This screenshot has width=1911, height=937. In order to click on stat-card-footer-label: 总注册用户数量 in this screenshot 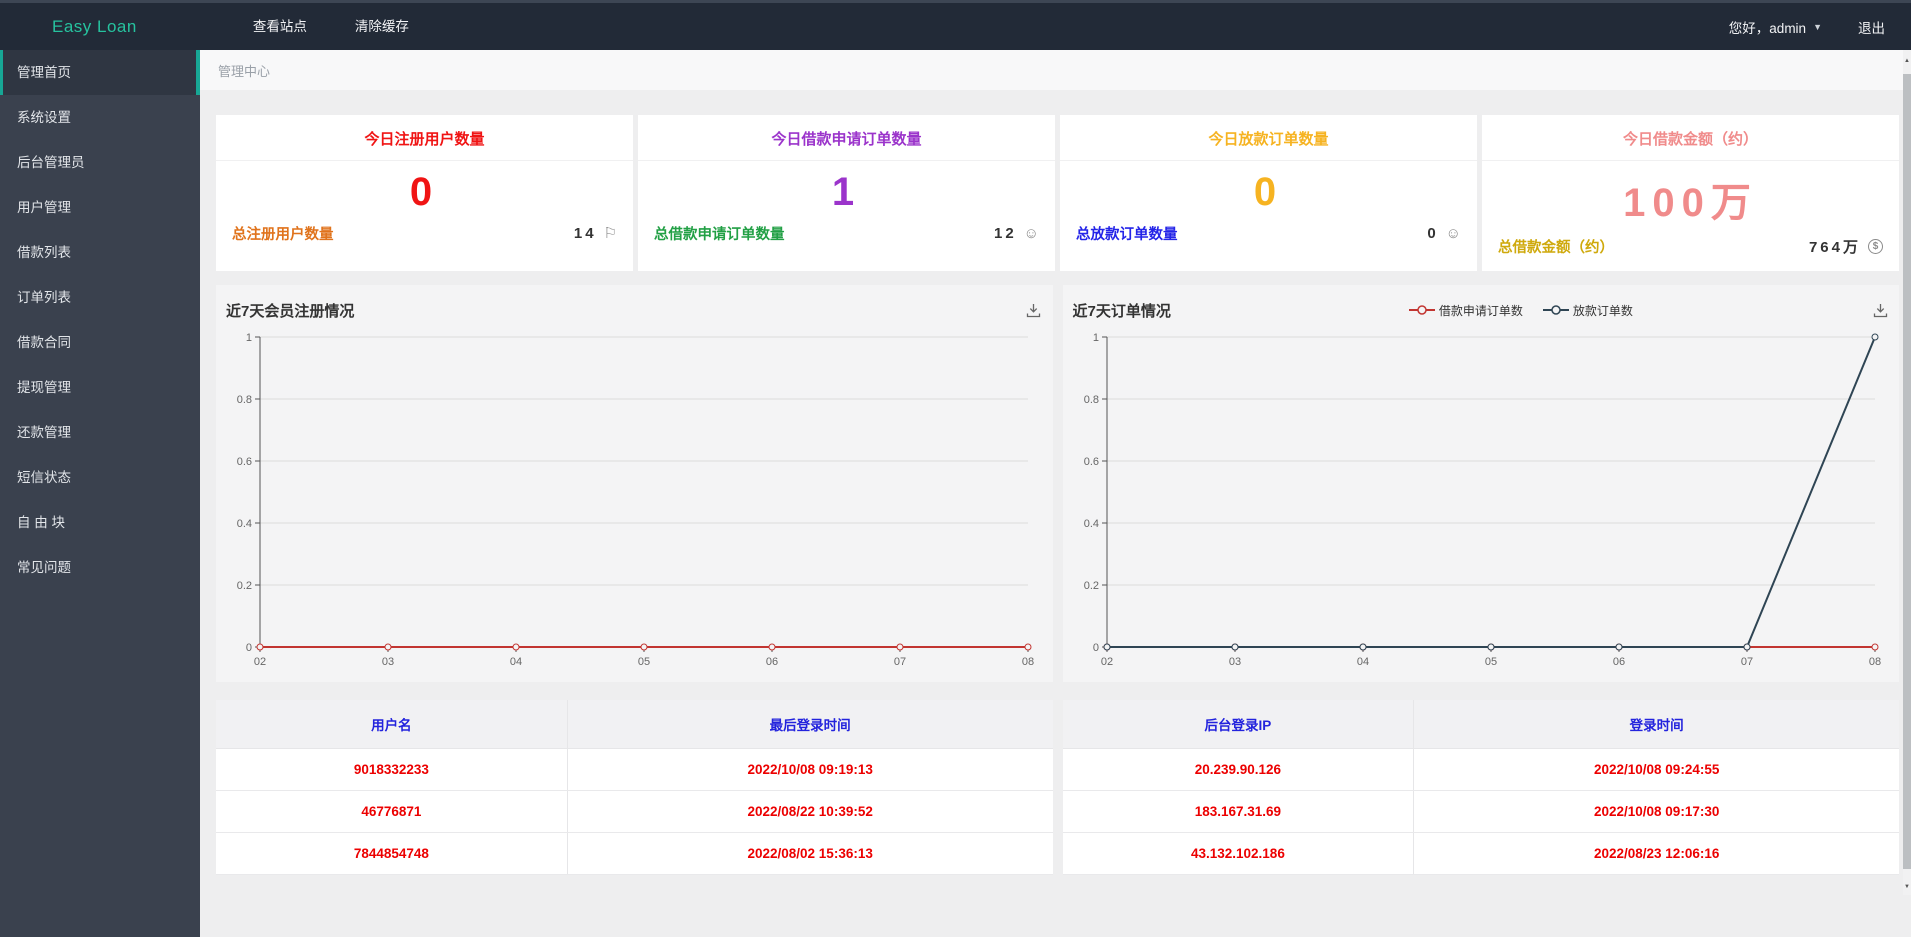, I will do `click(283, 235)`.